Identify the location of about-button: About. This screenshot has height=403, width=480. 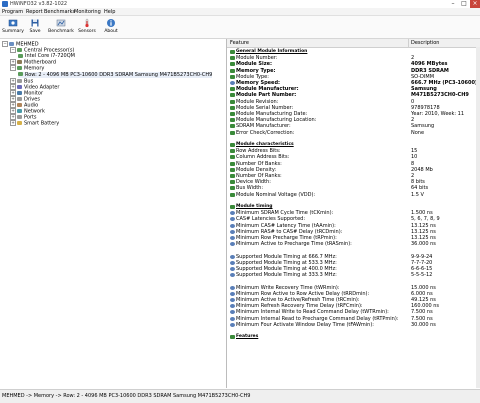
(111, 27).